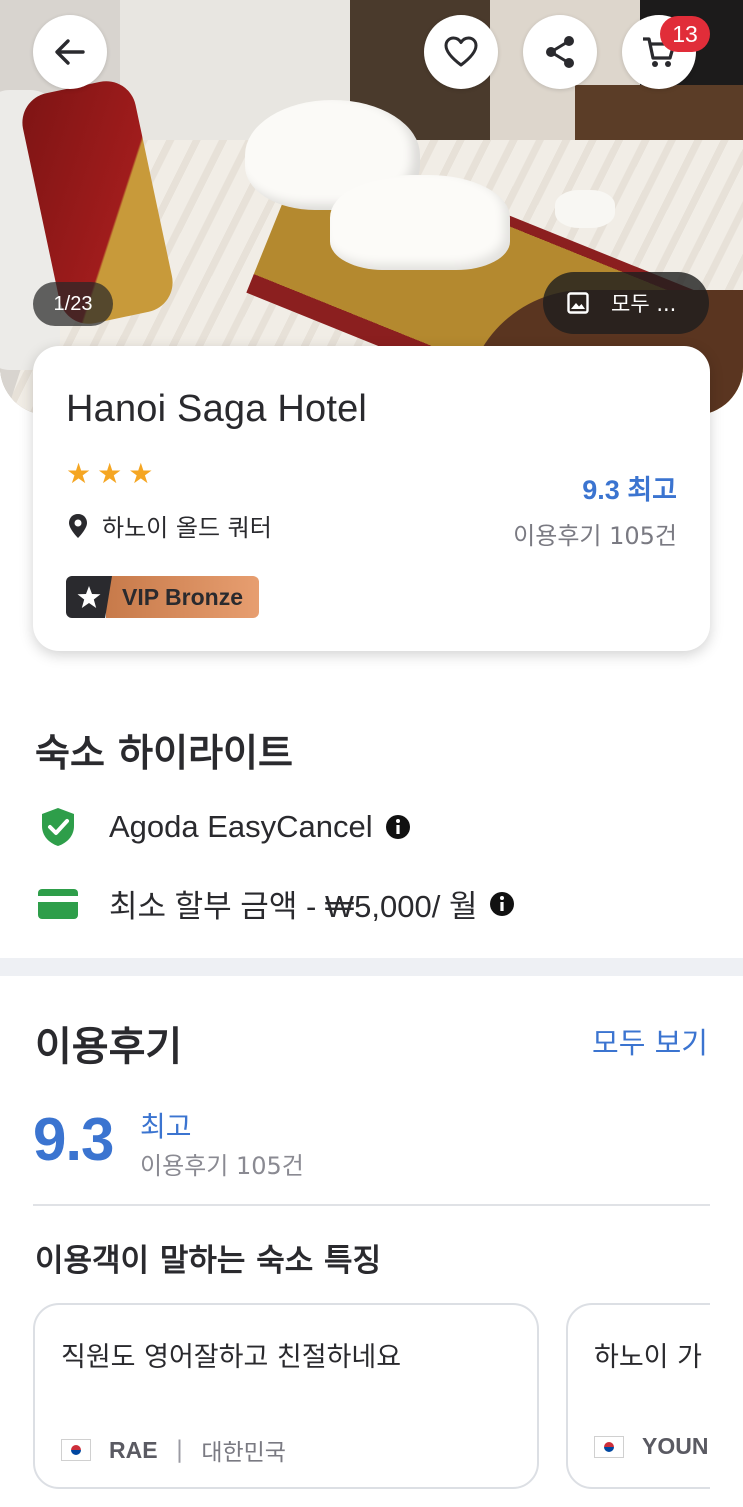 The height and width of the screenshot is (1507, 743). Describe the element at coordinates (293, 906) in the screenshot. I see `highlight-installment-label: 최소 할부 금액 - ₩5,000/ 월` at that location.